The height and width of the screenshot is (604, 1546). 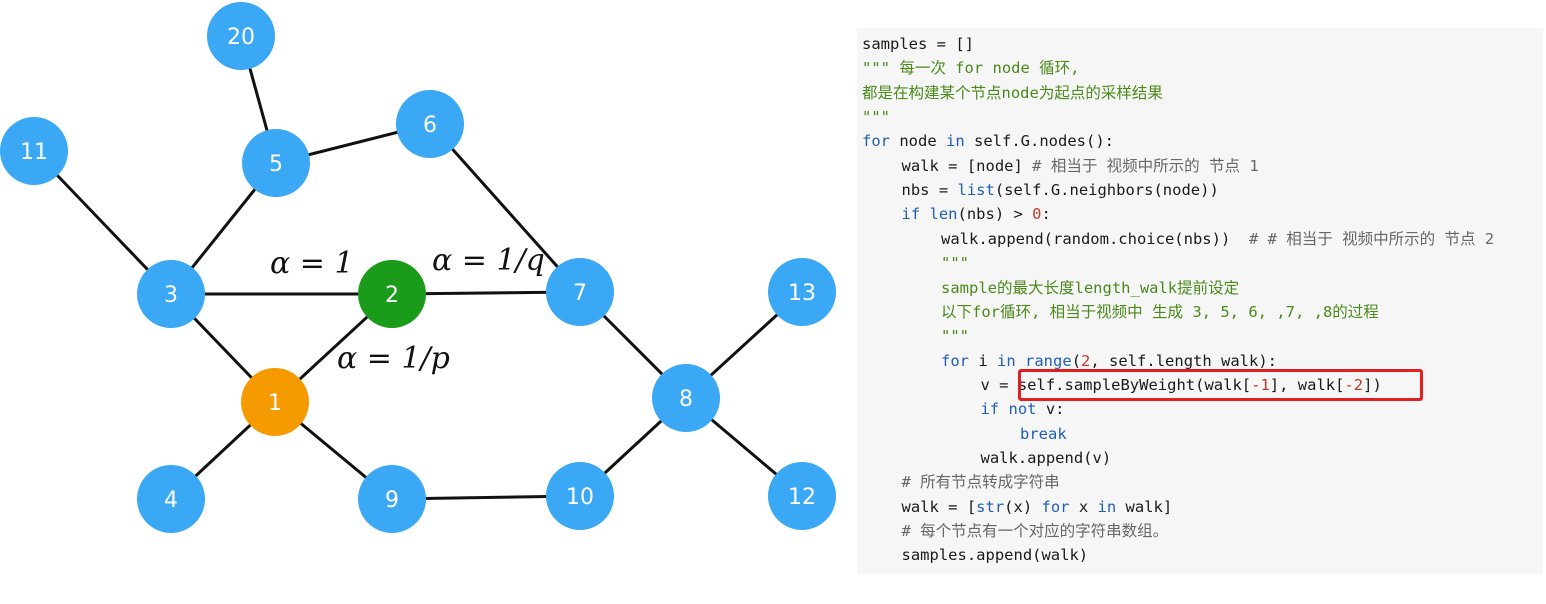 I want to click on node-label: 1, so click(x=275, y=403).